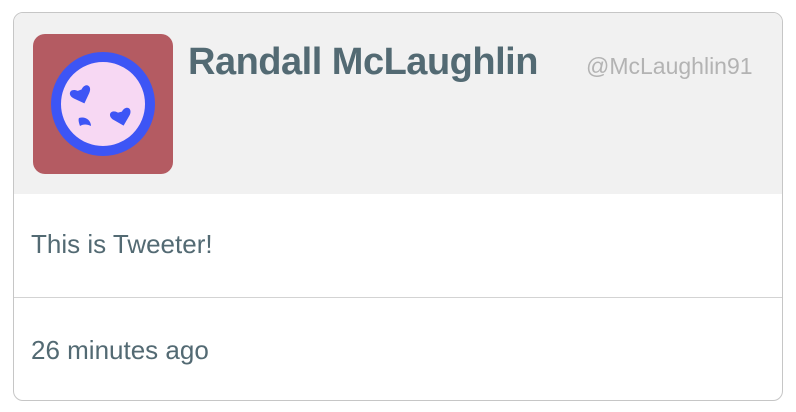 This screenshot has width=796, height=412. Describe the element at coordinates (669, 66) in the screenshot. I see `author-handle: @McLaughlin91` at that location.